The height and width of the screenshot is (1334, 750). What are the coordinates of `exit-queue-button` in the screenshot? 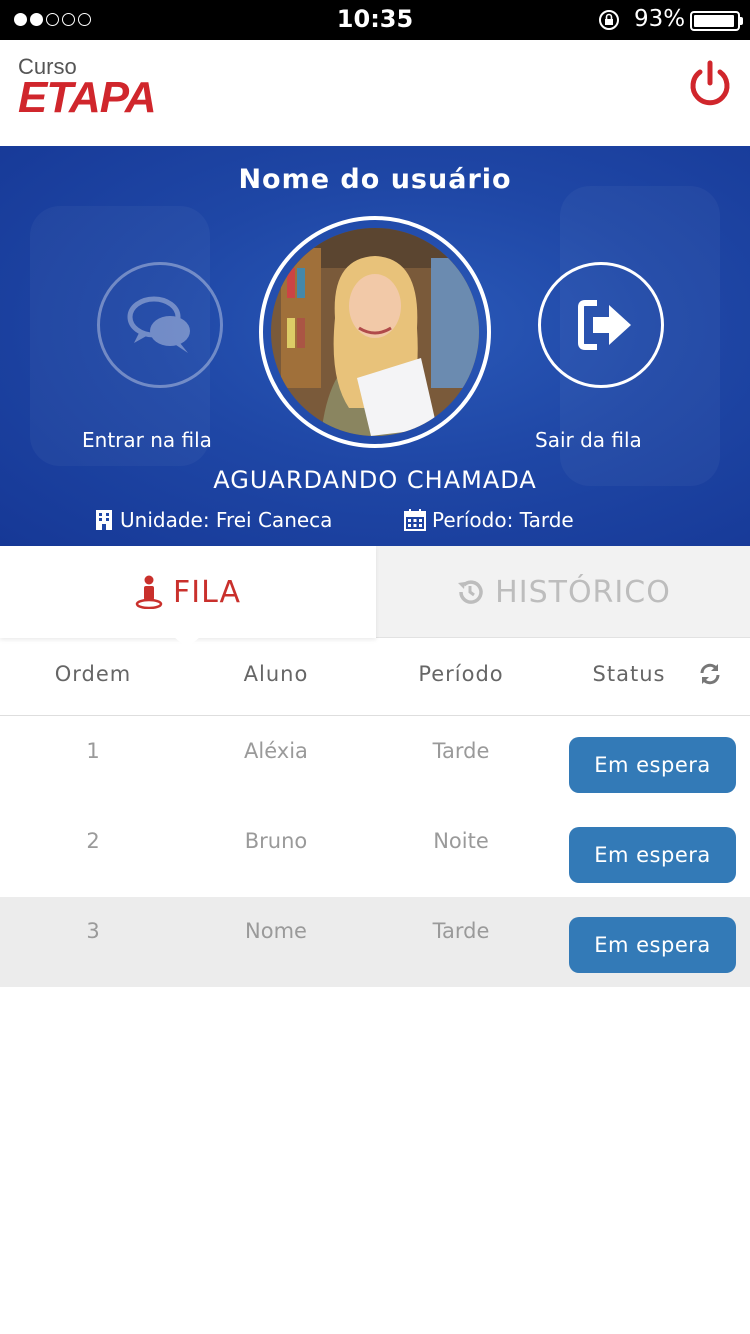 It's located at (601, 325).